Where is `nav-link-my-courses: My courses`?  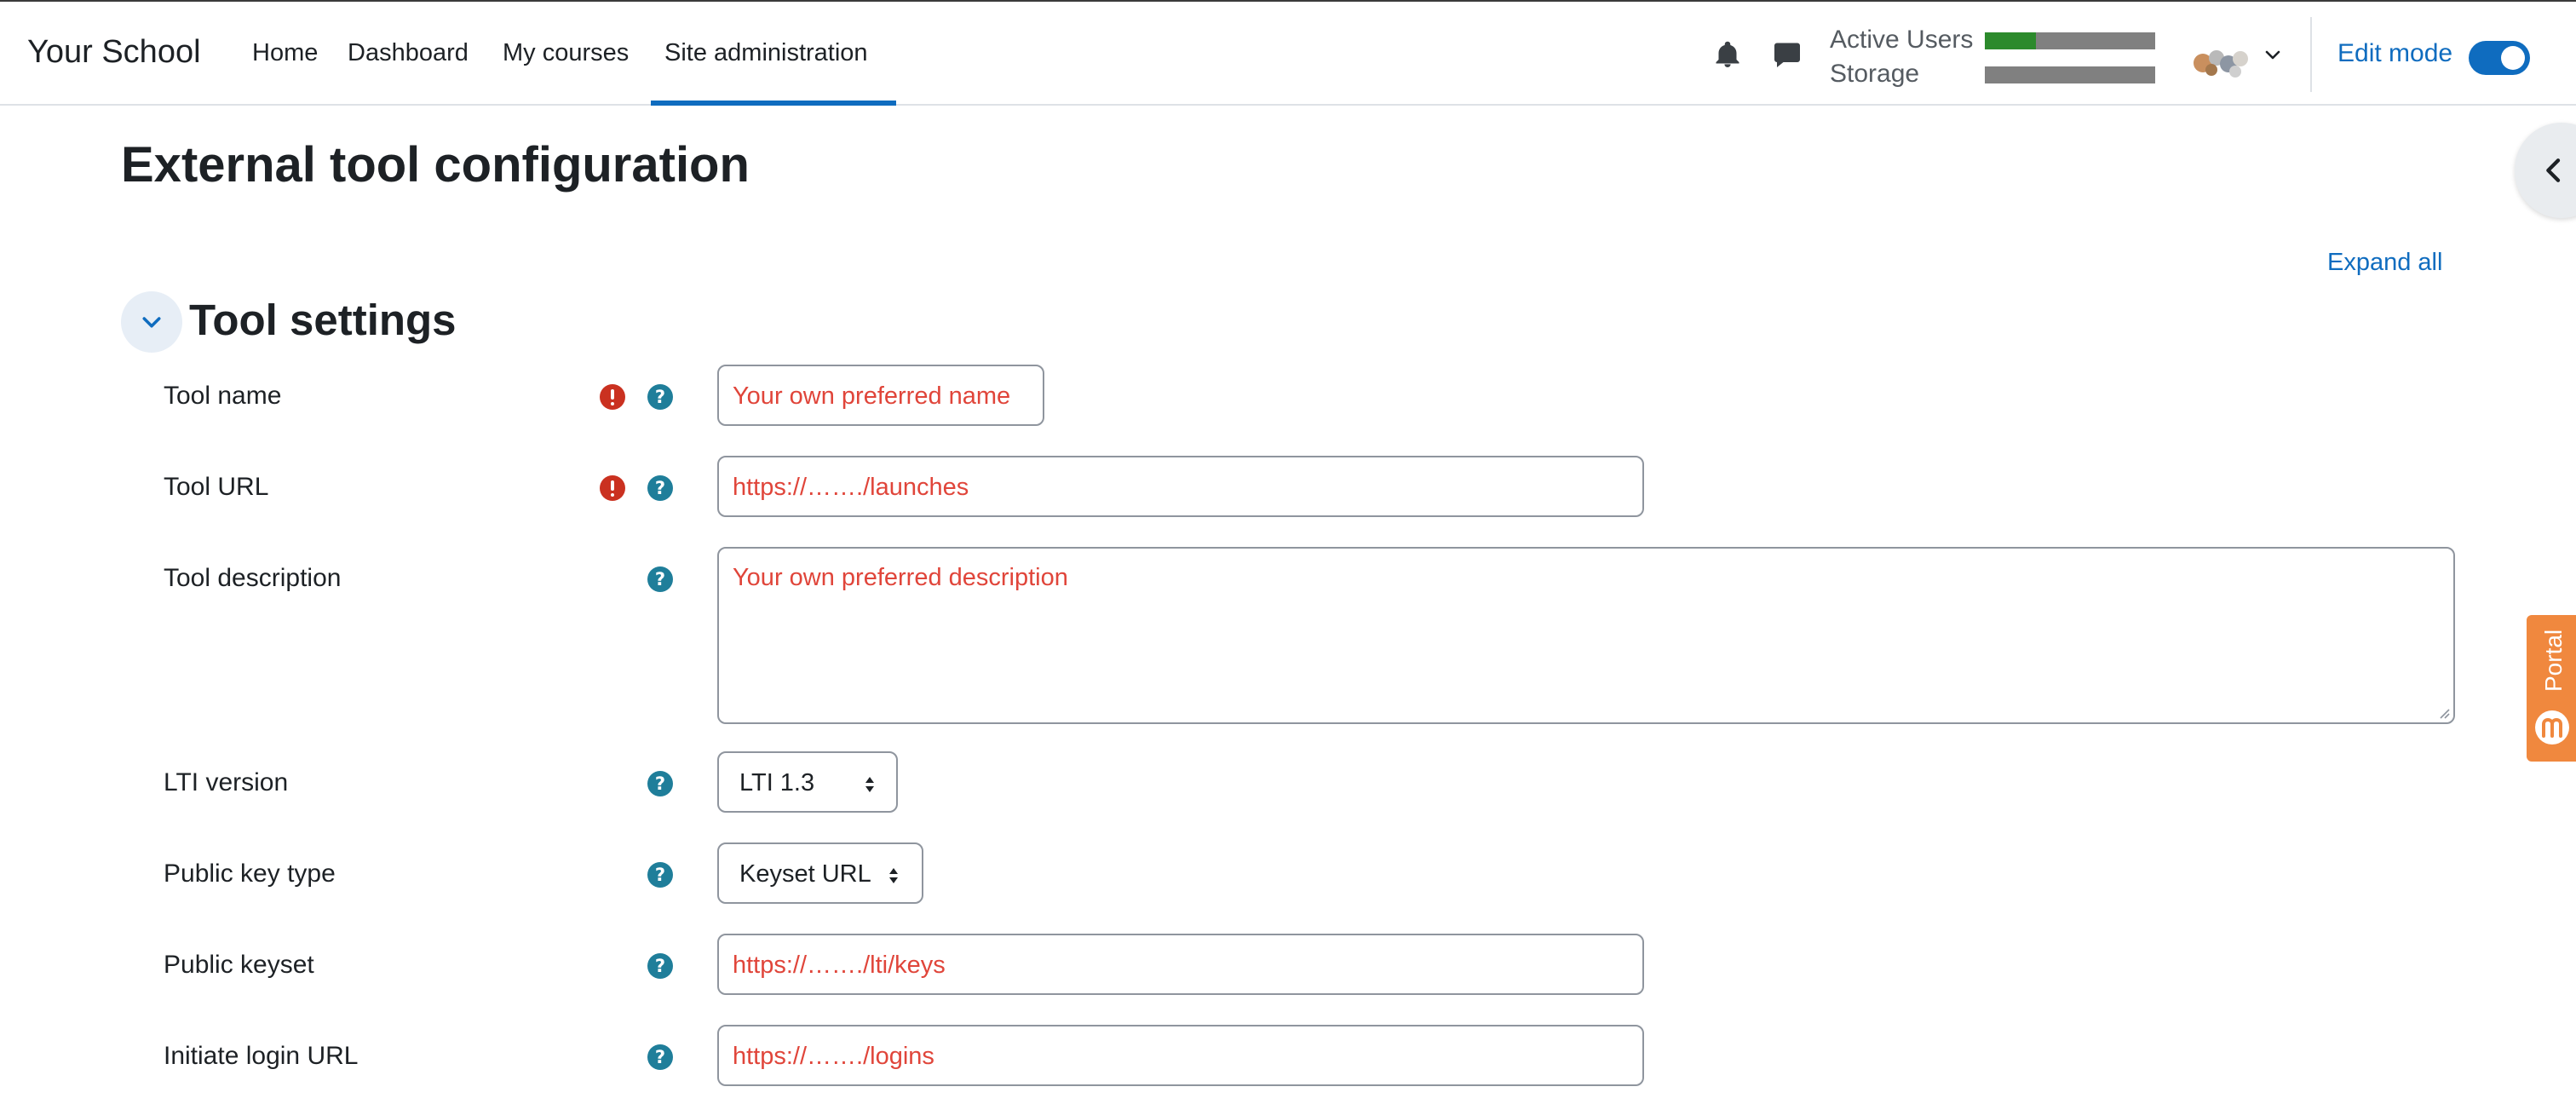
nav-link-my-courses: My courses is located at coordinates (566, 53).